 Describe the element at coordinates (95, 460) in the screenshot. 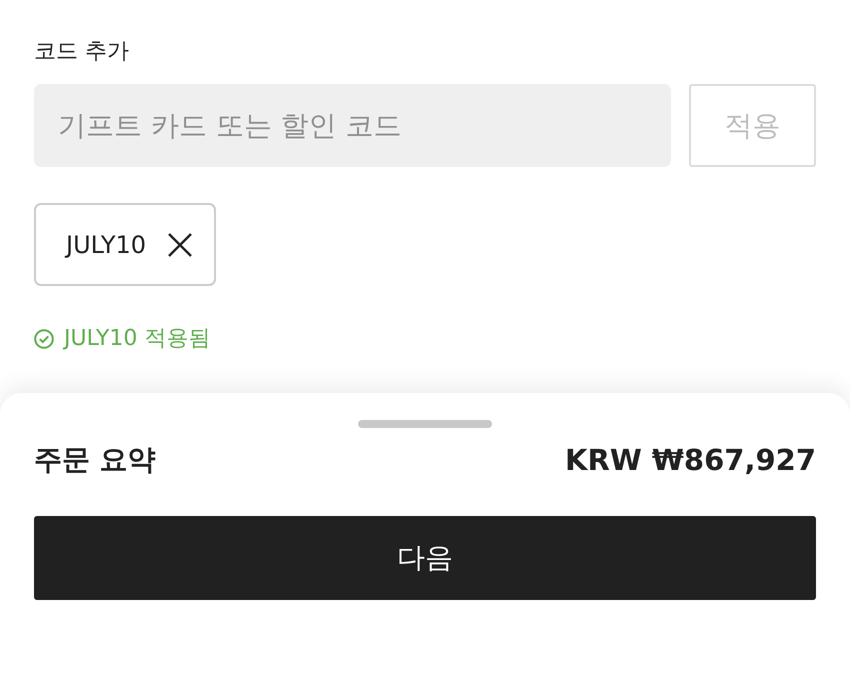

I see `order-summary-title: 주문 요약` at that location.